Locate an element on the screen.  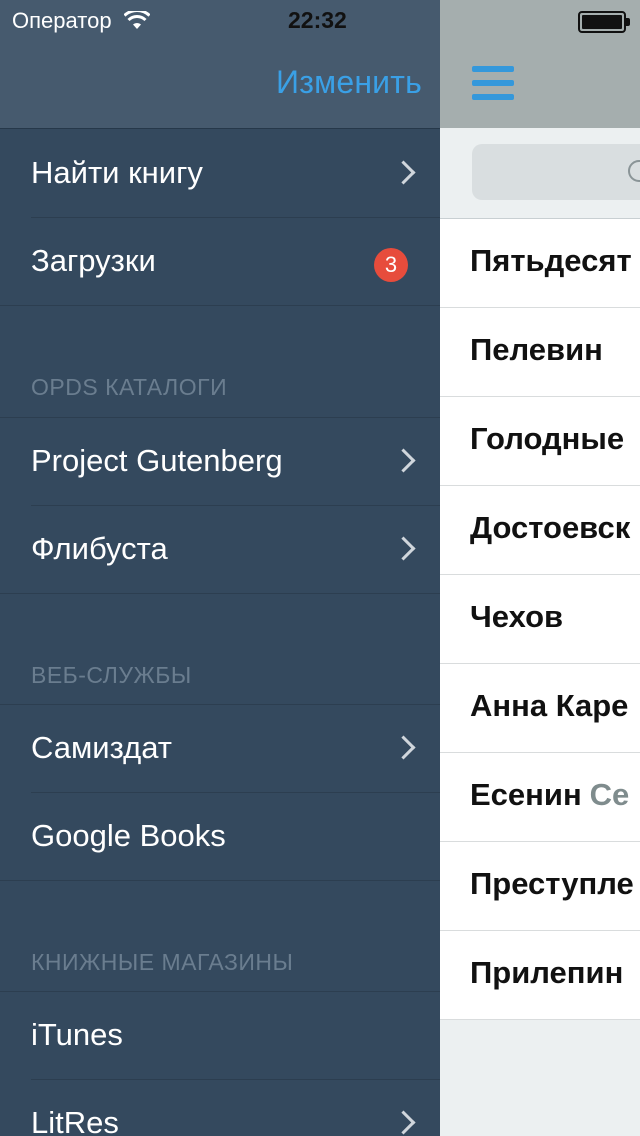
list-item: Достоевск is located at coordinates (540, 530).